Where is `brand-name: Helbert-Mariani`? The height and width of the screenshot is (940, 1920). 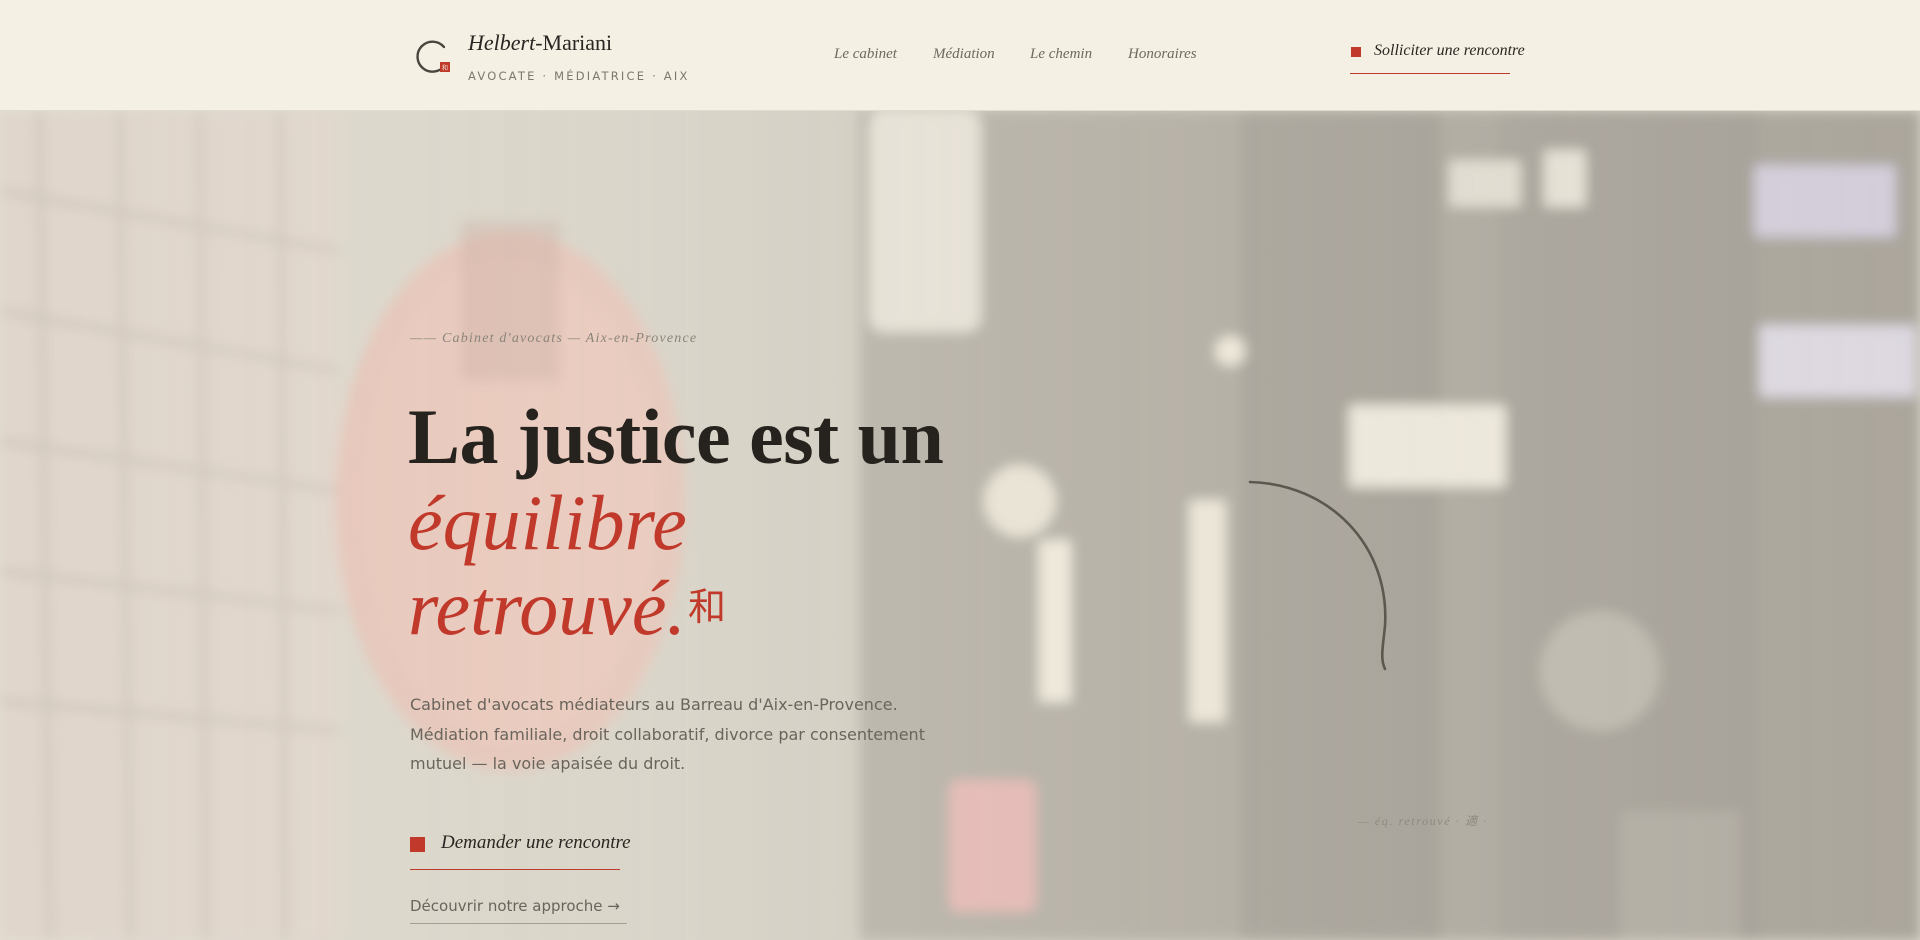 brand-name: Helbert-Mariani is located at coordinates (540, 43).